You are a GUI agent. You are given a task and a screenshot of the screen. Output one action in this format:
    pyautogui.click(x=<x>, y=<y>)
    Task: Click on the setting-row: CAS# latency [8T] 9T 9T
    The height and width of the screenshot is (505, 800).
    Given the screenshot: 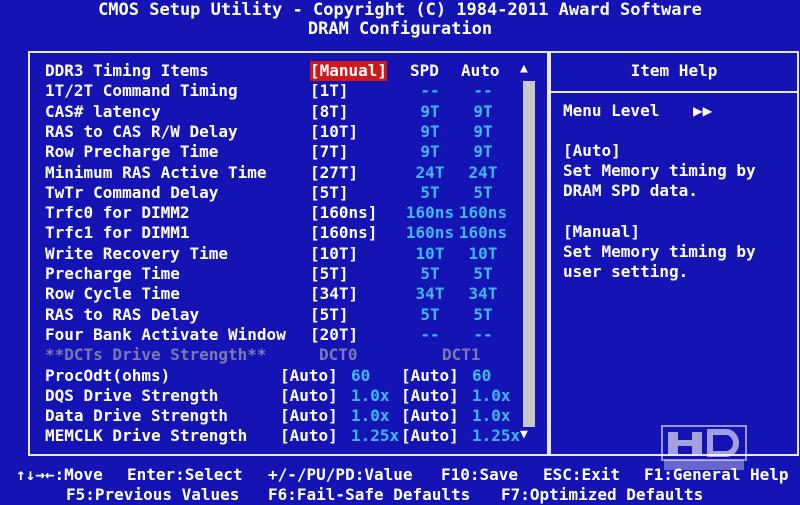 What is the action you would take?
    pyautogui.click(x=290, y=112)
    